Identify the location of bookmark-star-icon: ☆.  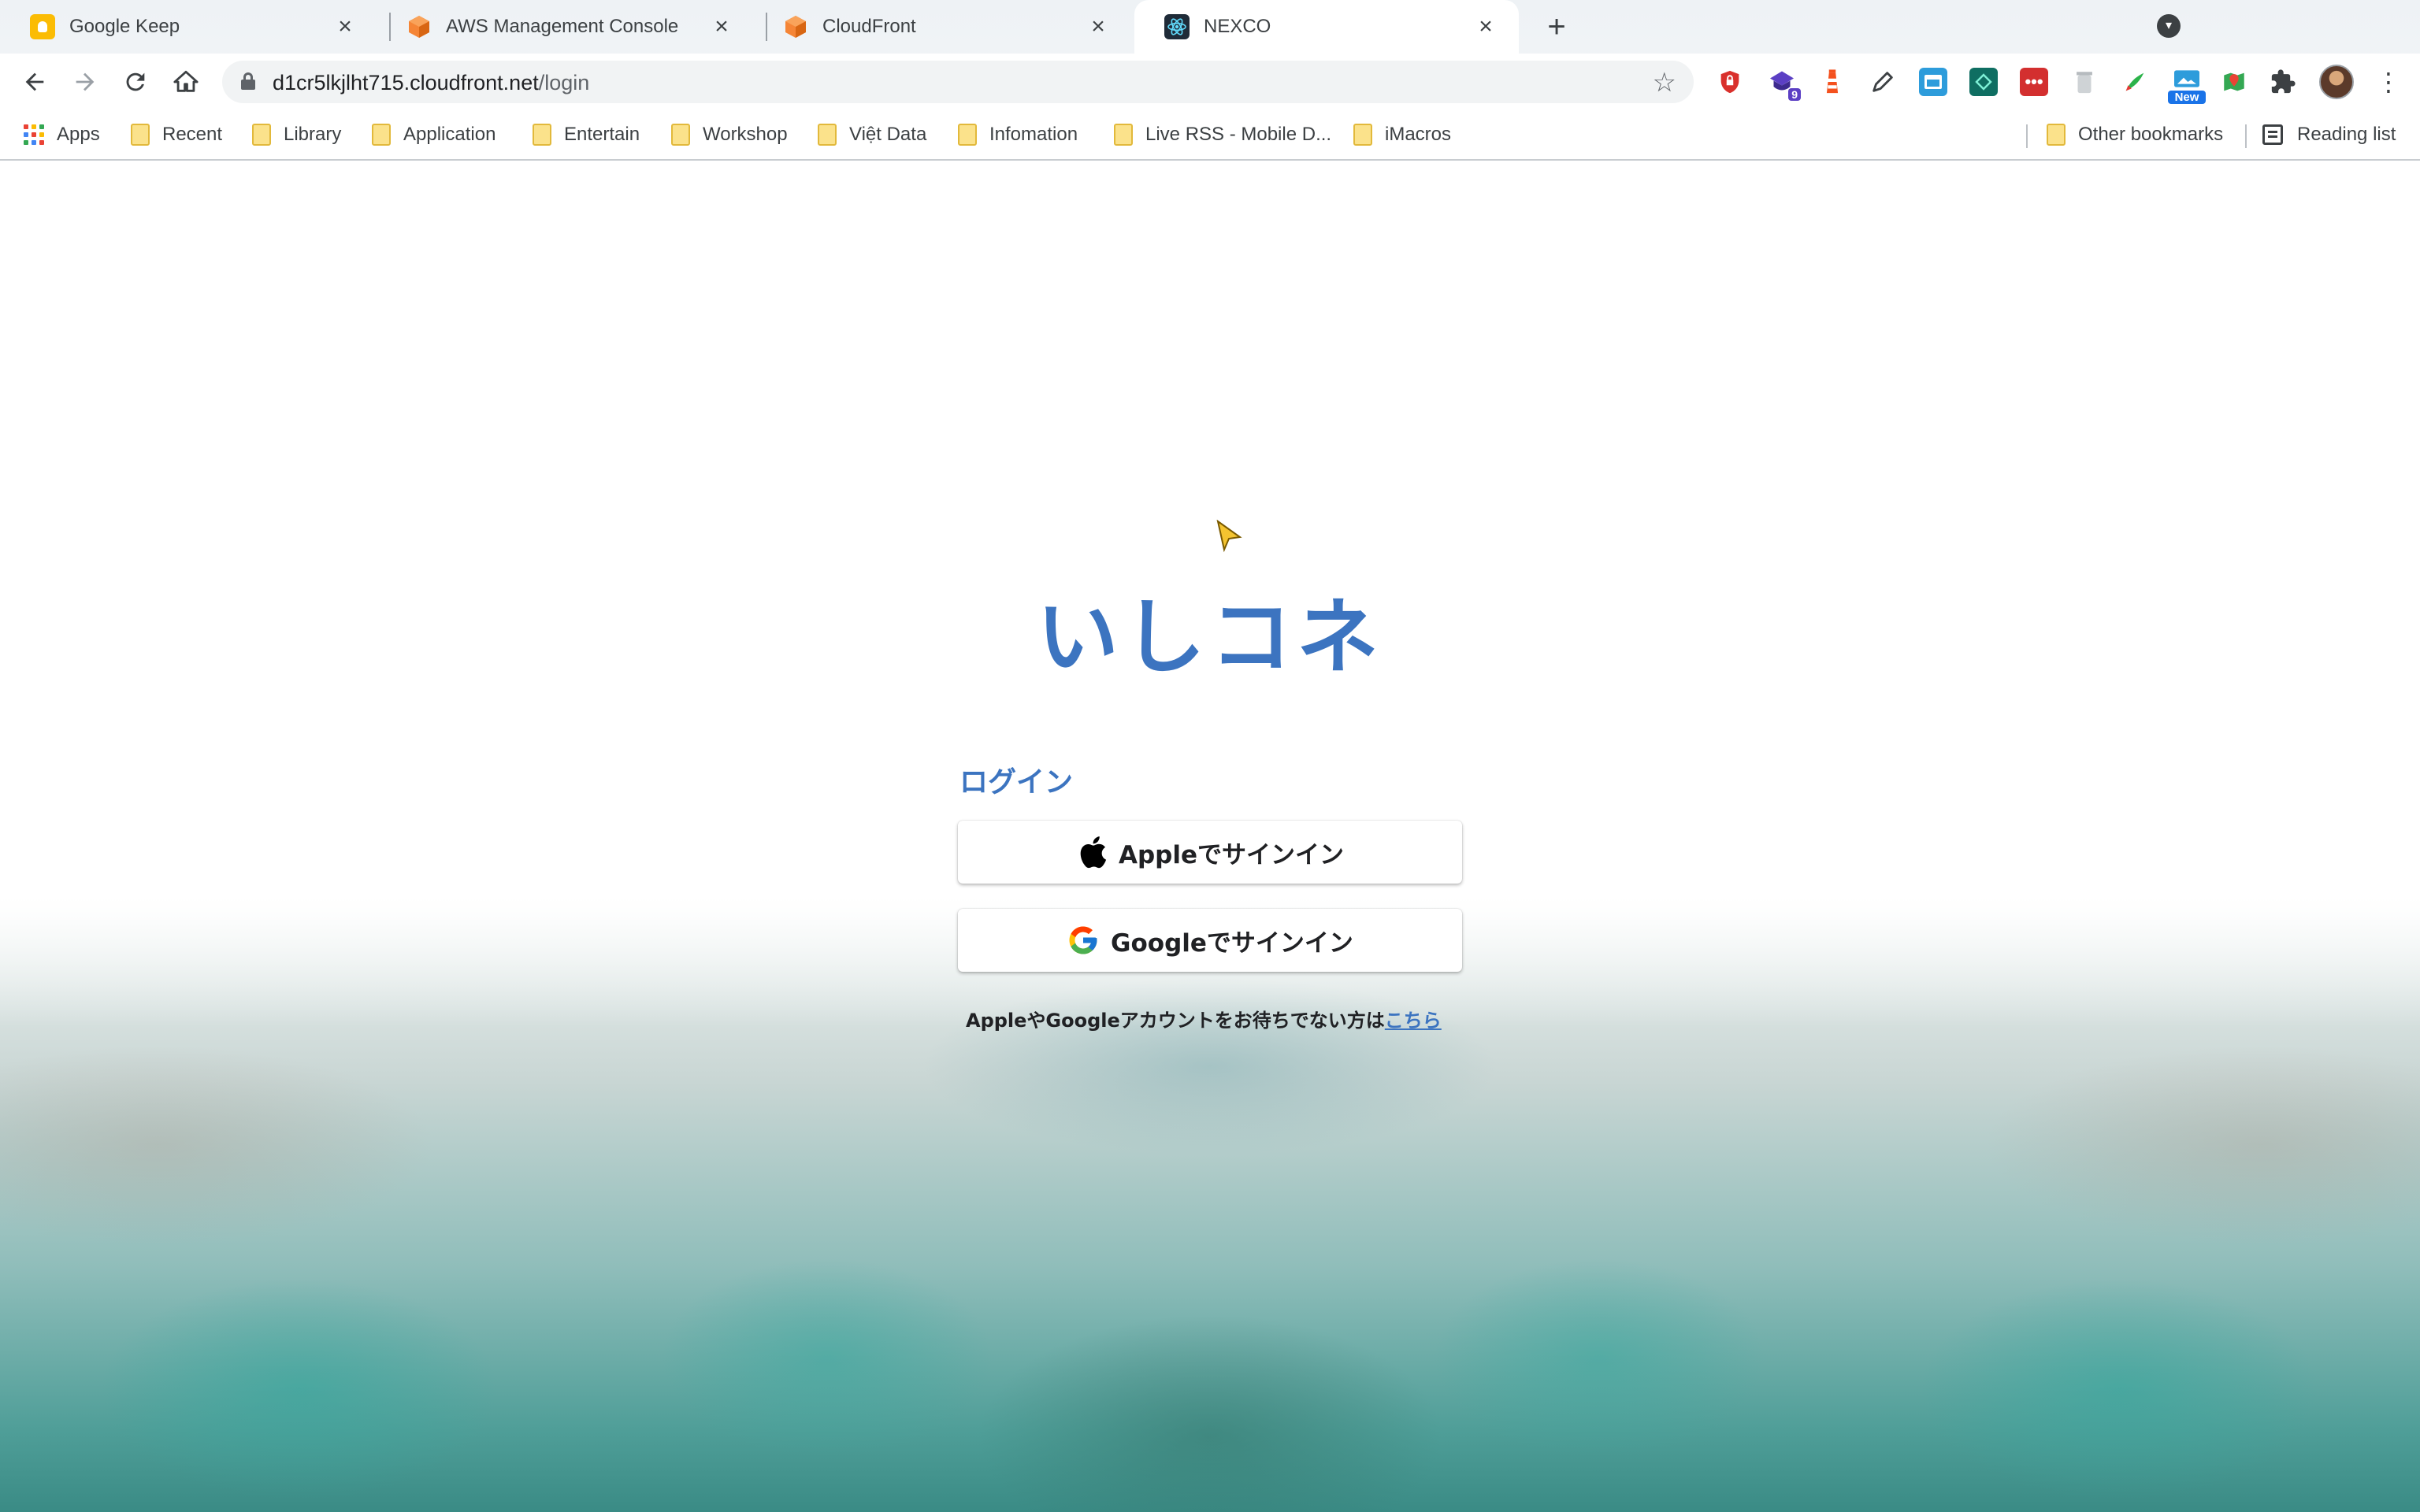
(1664, 82).